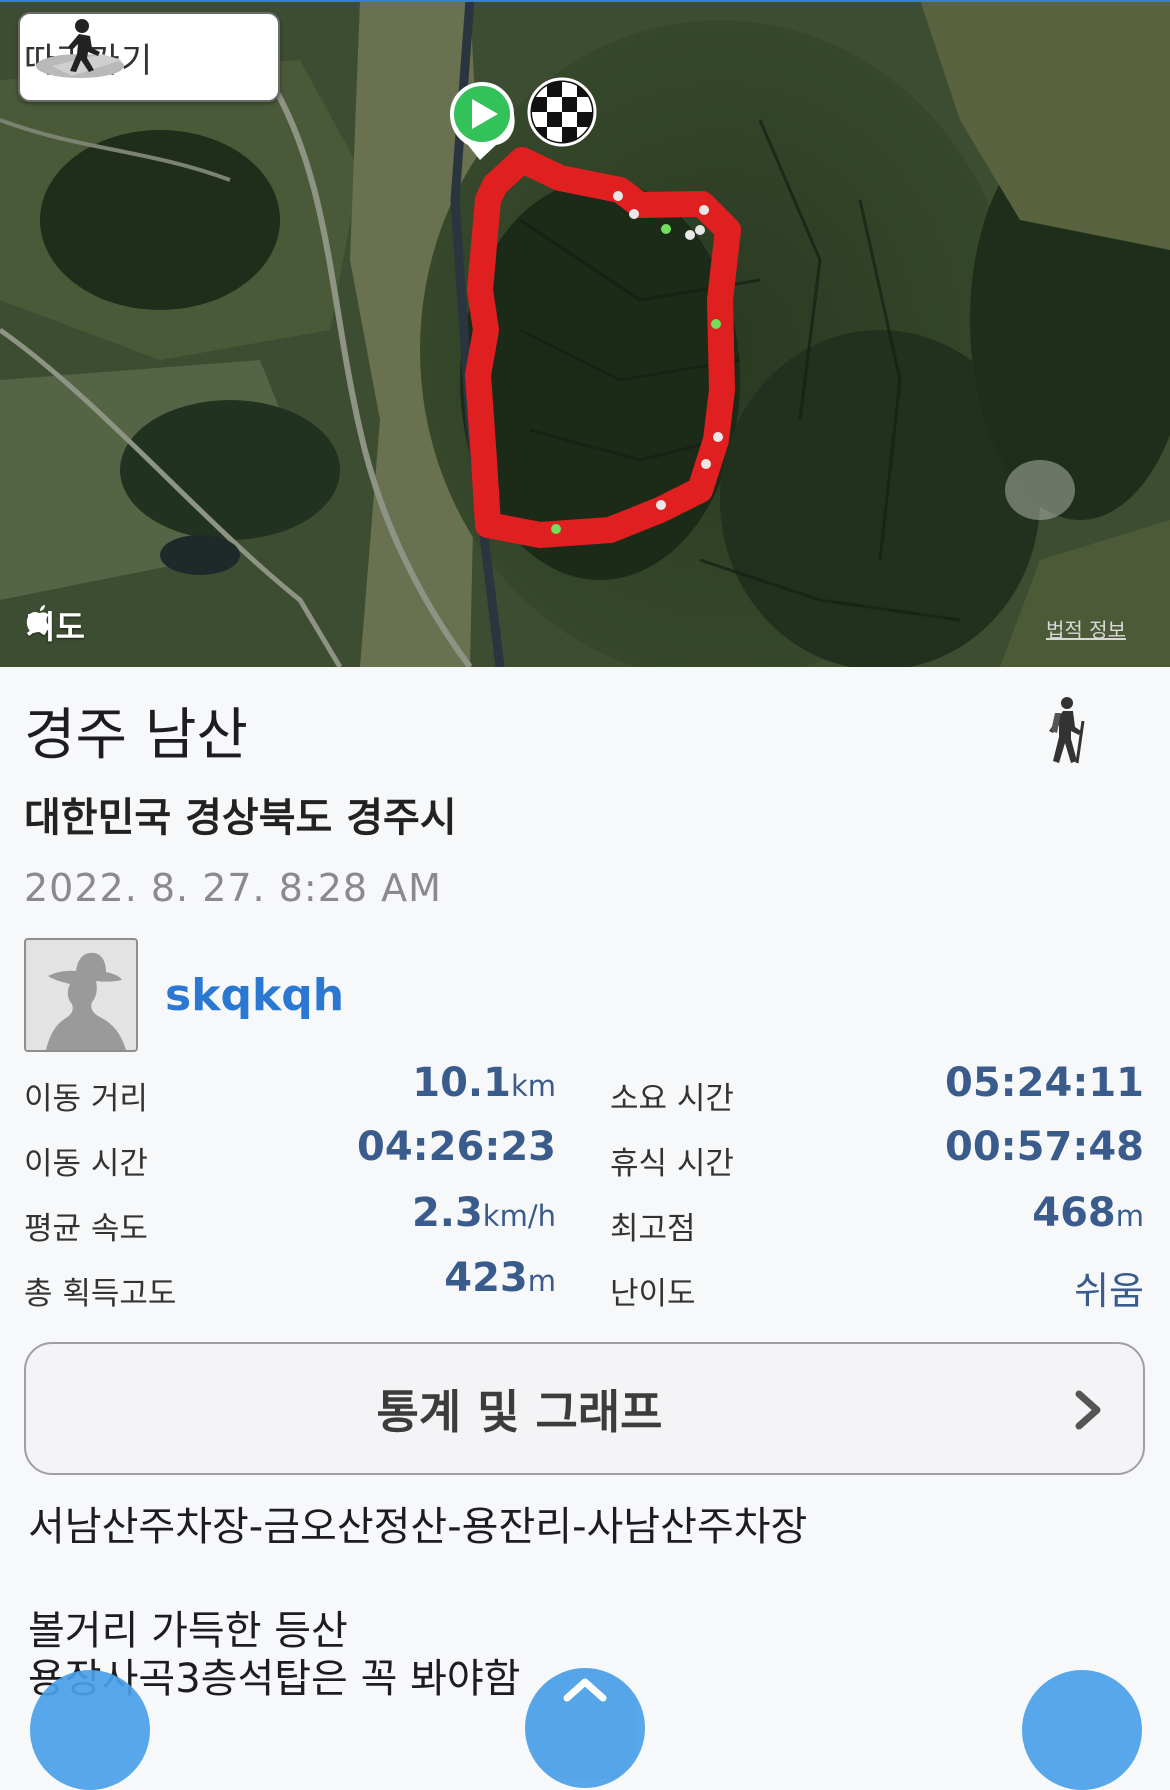 The height and width of the screenshot is (1790, 1170). Describe the element at coordinates (1044, 1083) in the screenshot. I see `total-time-value: 05:24:11` at that location.